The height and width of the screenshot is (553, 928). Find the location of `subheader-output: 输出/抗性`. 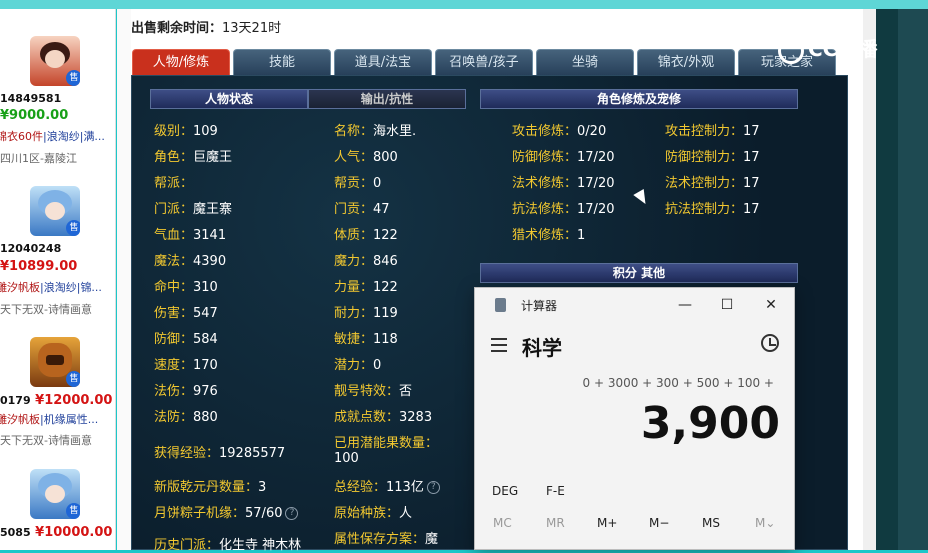

subheader-output: 输出/抗性 is located at coordinates (387, 99).